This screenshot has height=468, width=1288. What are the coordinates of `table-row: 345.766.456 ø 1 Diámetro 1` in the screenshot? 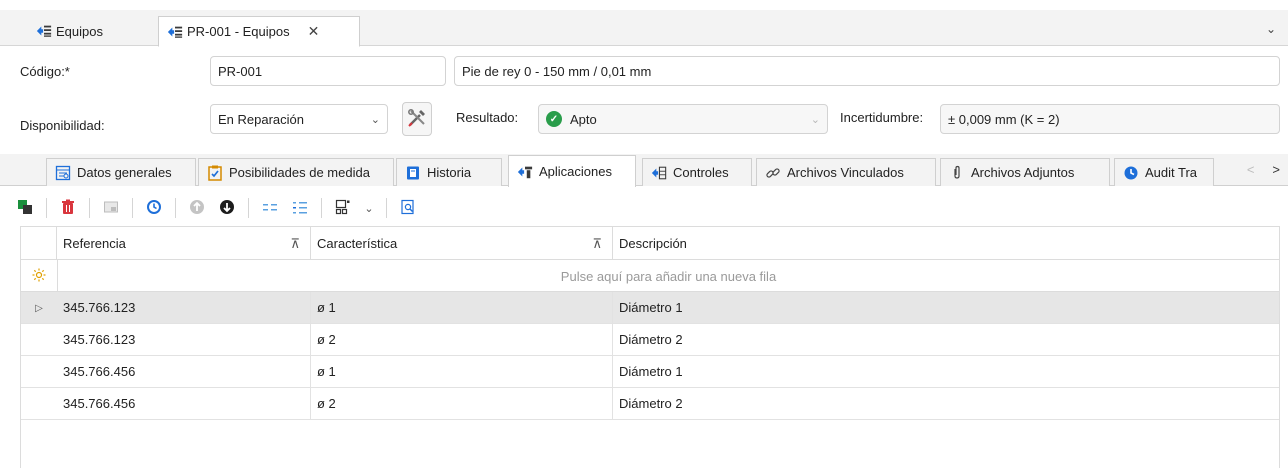 It's located at (650, 372).